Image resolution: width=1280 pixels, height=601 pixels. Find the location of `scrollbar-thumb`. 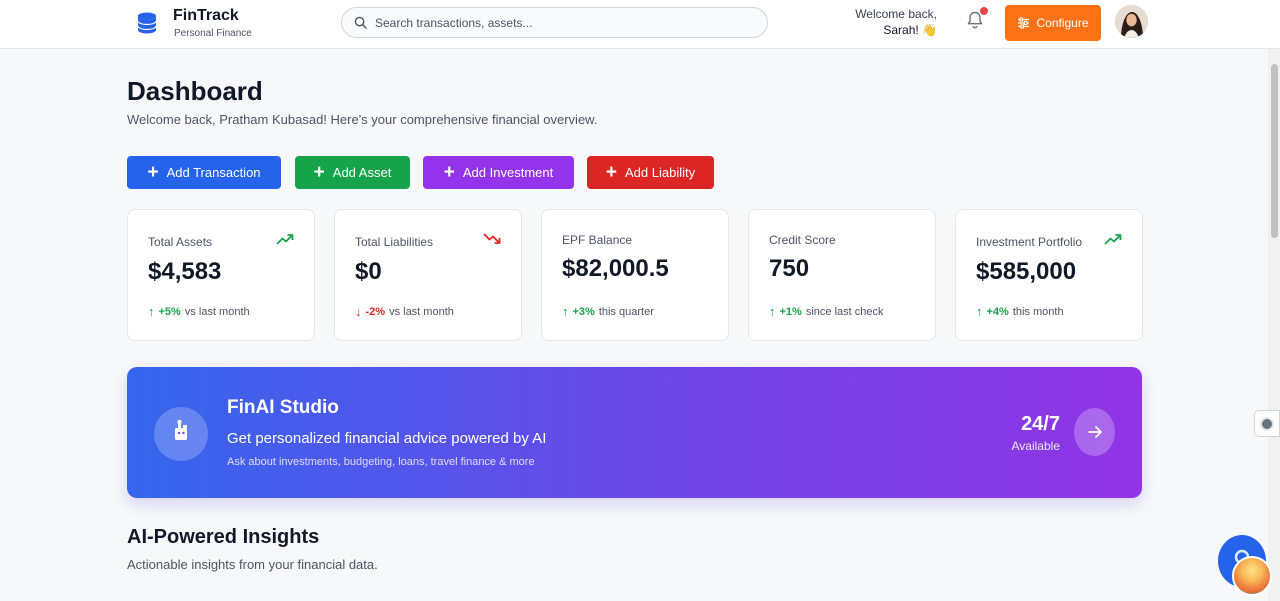

scrollbar-thumb is located at coordinates (1274, 151).